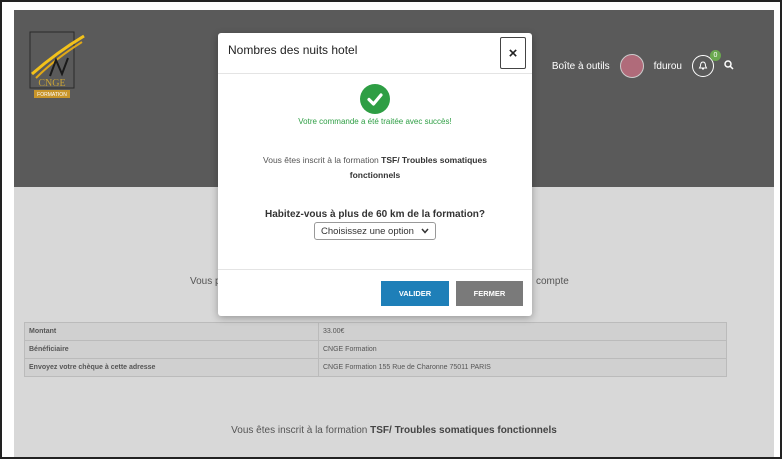 The image size is (782, 459). What do you see at coordinates (415, 293) in the screenshot?
I see `valider-button: VALIDER` at bounding box center [415, 293].